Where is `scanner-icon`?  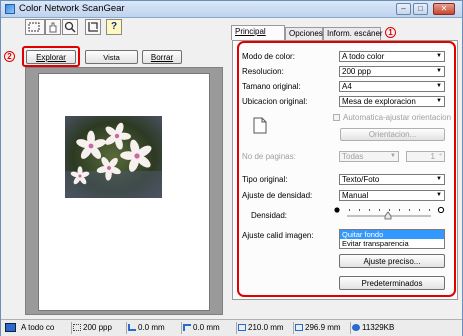 scanner-icon is located at coordinates (10, 327).